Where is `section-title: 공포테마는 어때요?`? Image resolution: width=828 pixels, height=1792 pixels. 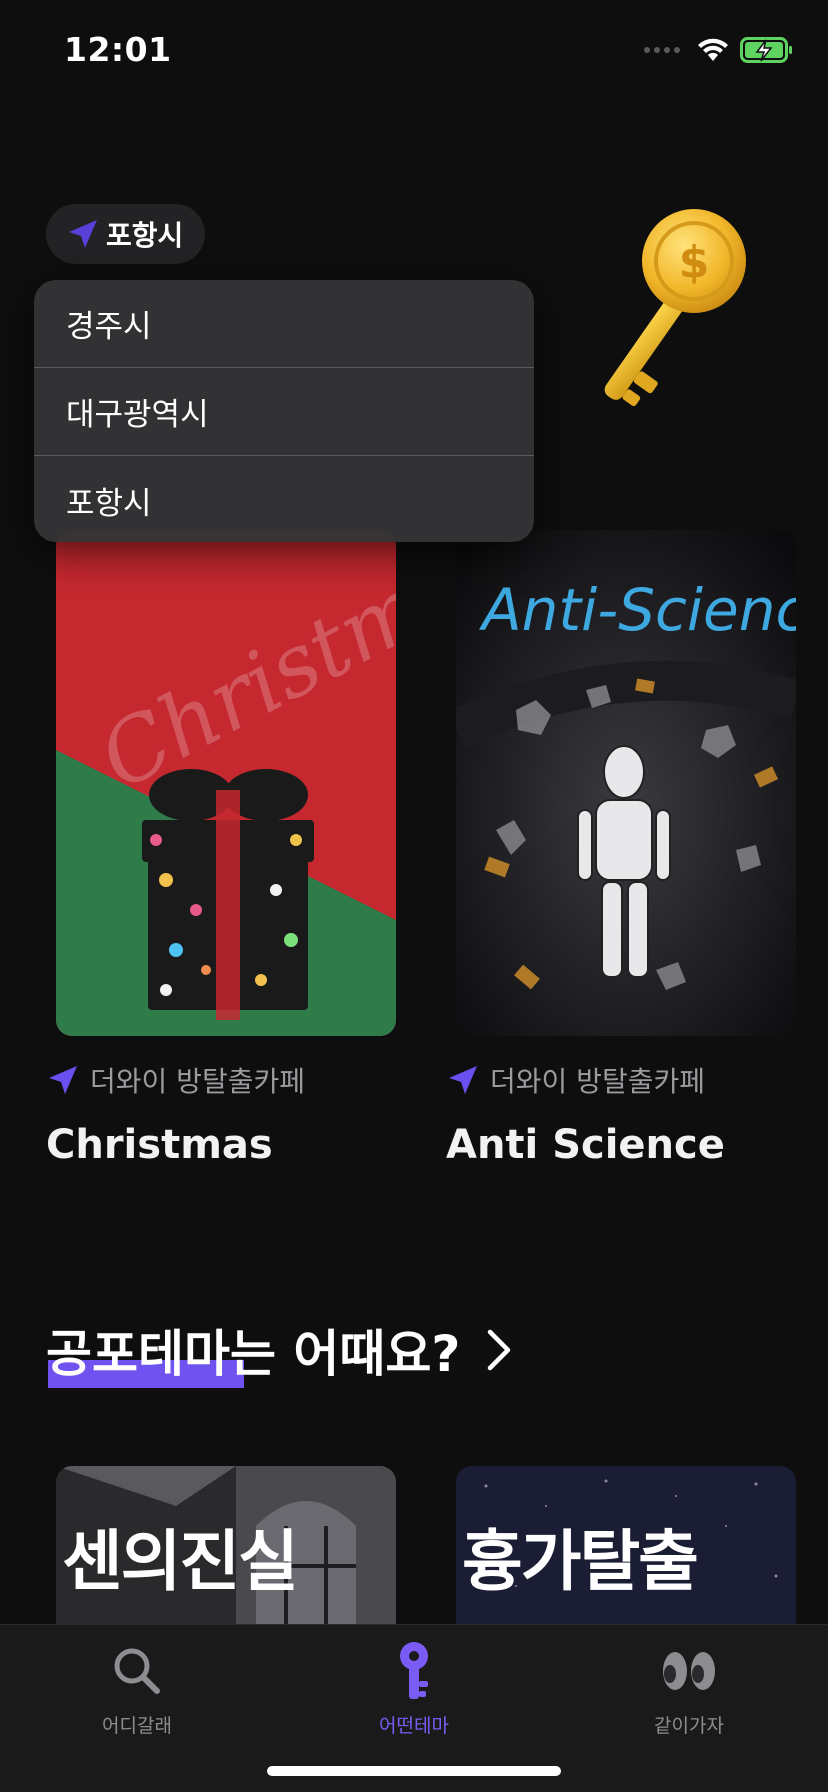
section-title: 공포테마는 어때요? is located at coordinates (253, 1354).